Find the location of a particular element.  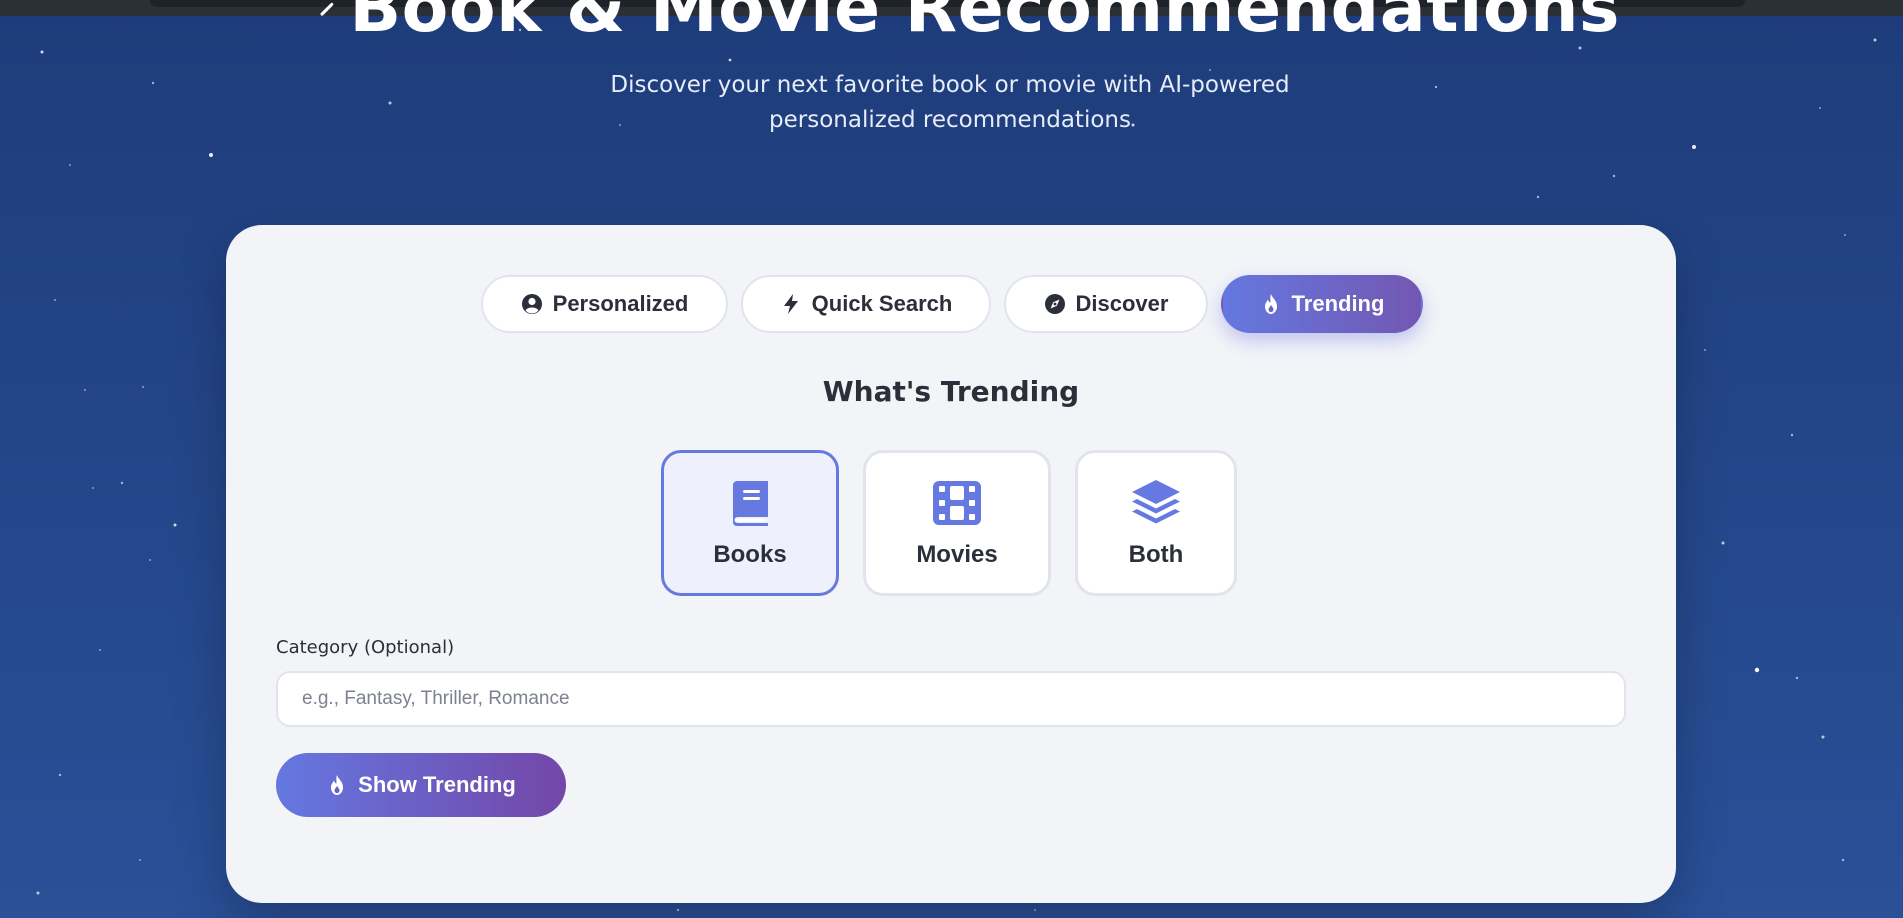

type-option-movies: Movies is located at coordinates (957, 523).